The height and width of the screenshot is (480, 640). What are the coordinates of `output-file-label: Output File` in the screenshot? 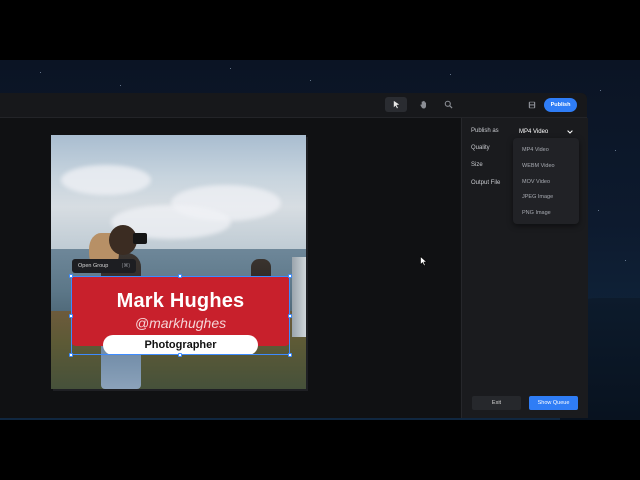 It's located at (486, 183).